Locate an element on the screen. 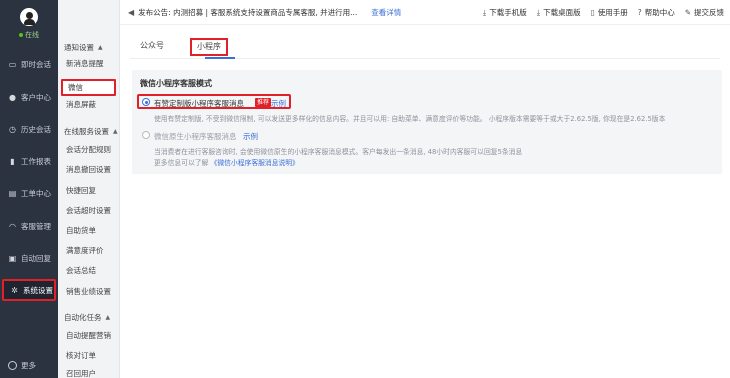 This screenshot has height=378, width=730. online-status: 在线 is located at coordinates (29, 35).